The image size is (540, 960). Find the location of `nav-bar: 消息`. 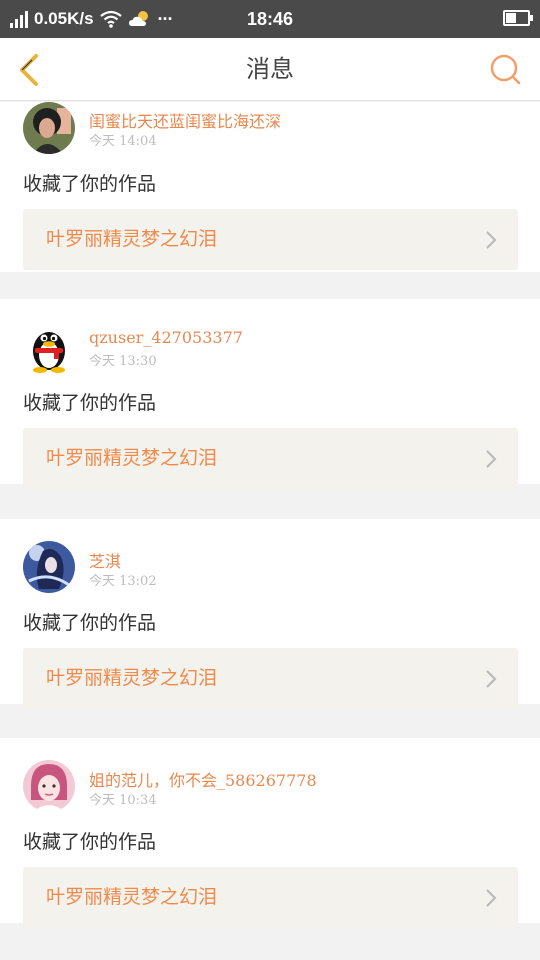

nav-bar: 消息 is located at coordinates (270, 69).